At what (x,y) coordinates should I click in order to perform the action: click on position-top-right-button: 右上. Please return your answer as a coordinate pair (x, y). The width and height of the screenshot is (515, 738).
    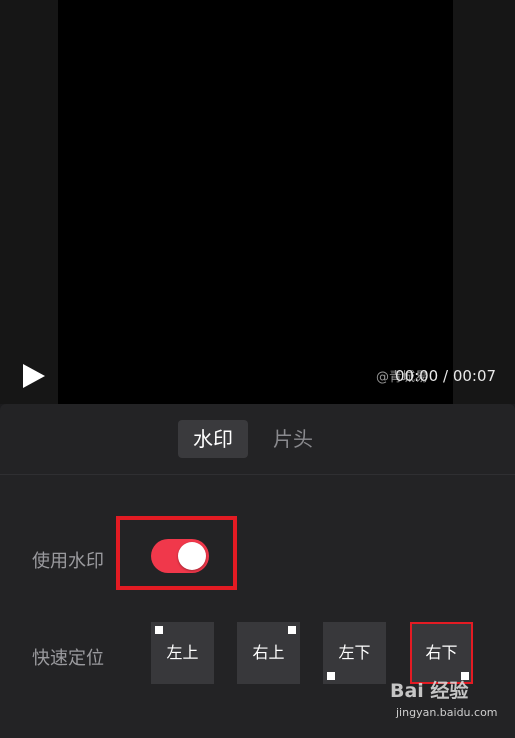
    Looking at the image, I should click on (268, 653).